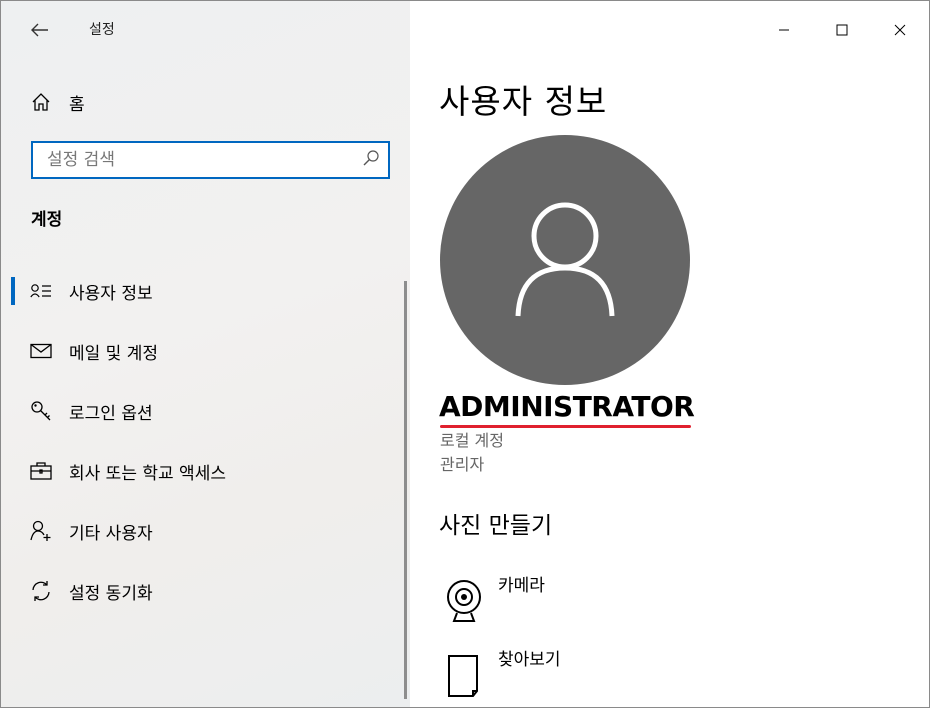 The height and width of the screenshot is (708, 930). I want to click on username: ADMINISTRATOR, so click(567, 406).